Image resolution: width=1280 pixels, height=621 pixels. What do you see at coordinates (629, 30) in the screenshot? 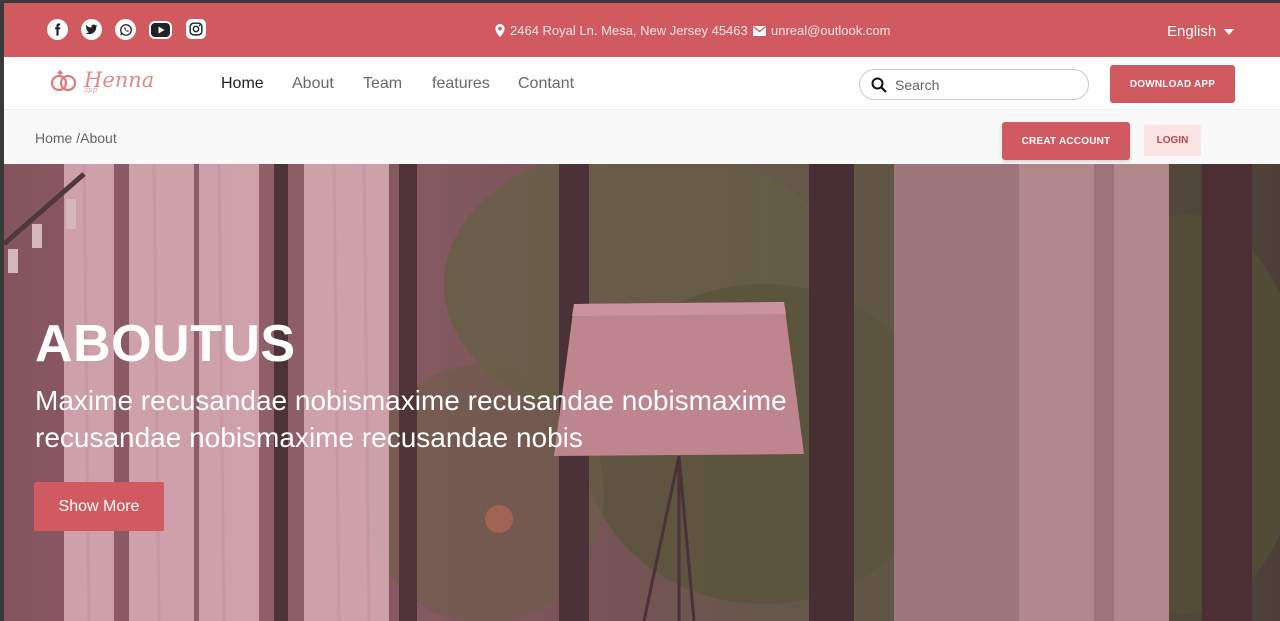
I see `address-text: 2464 Royal Ln. Mesa, New Jersey 45463` at bounding box center [629, 30].